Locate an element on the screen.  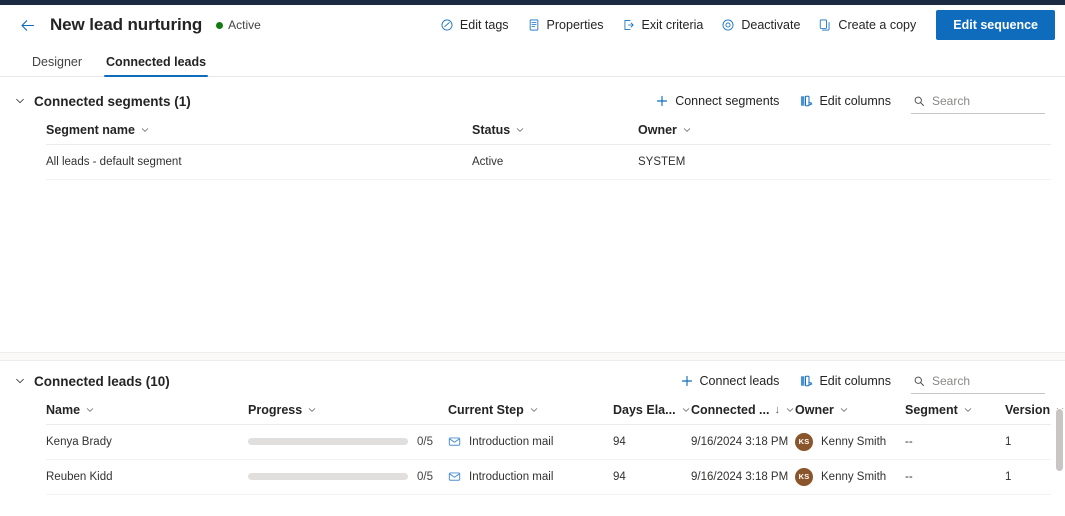
segments-edit-columns-label: Edit columns is located at coordinates (855, 101).